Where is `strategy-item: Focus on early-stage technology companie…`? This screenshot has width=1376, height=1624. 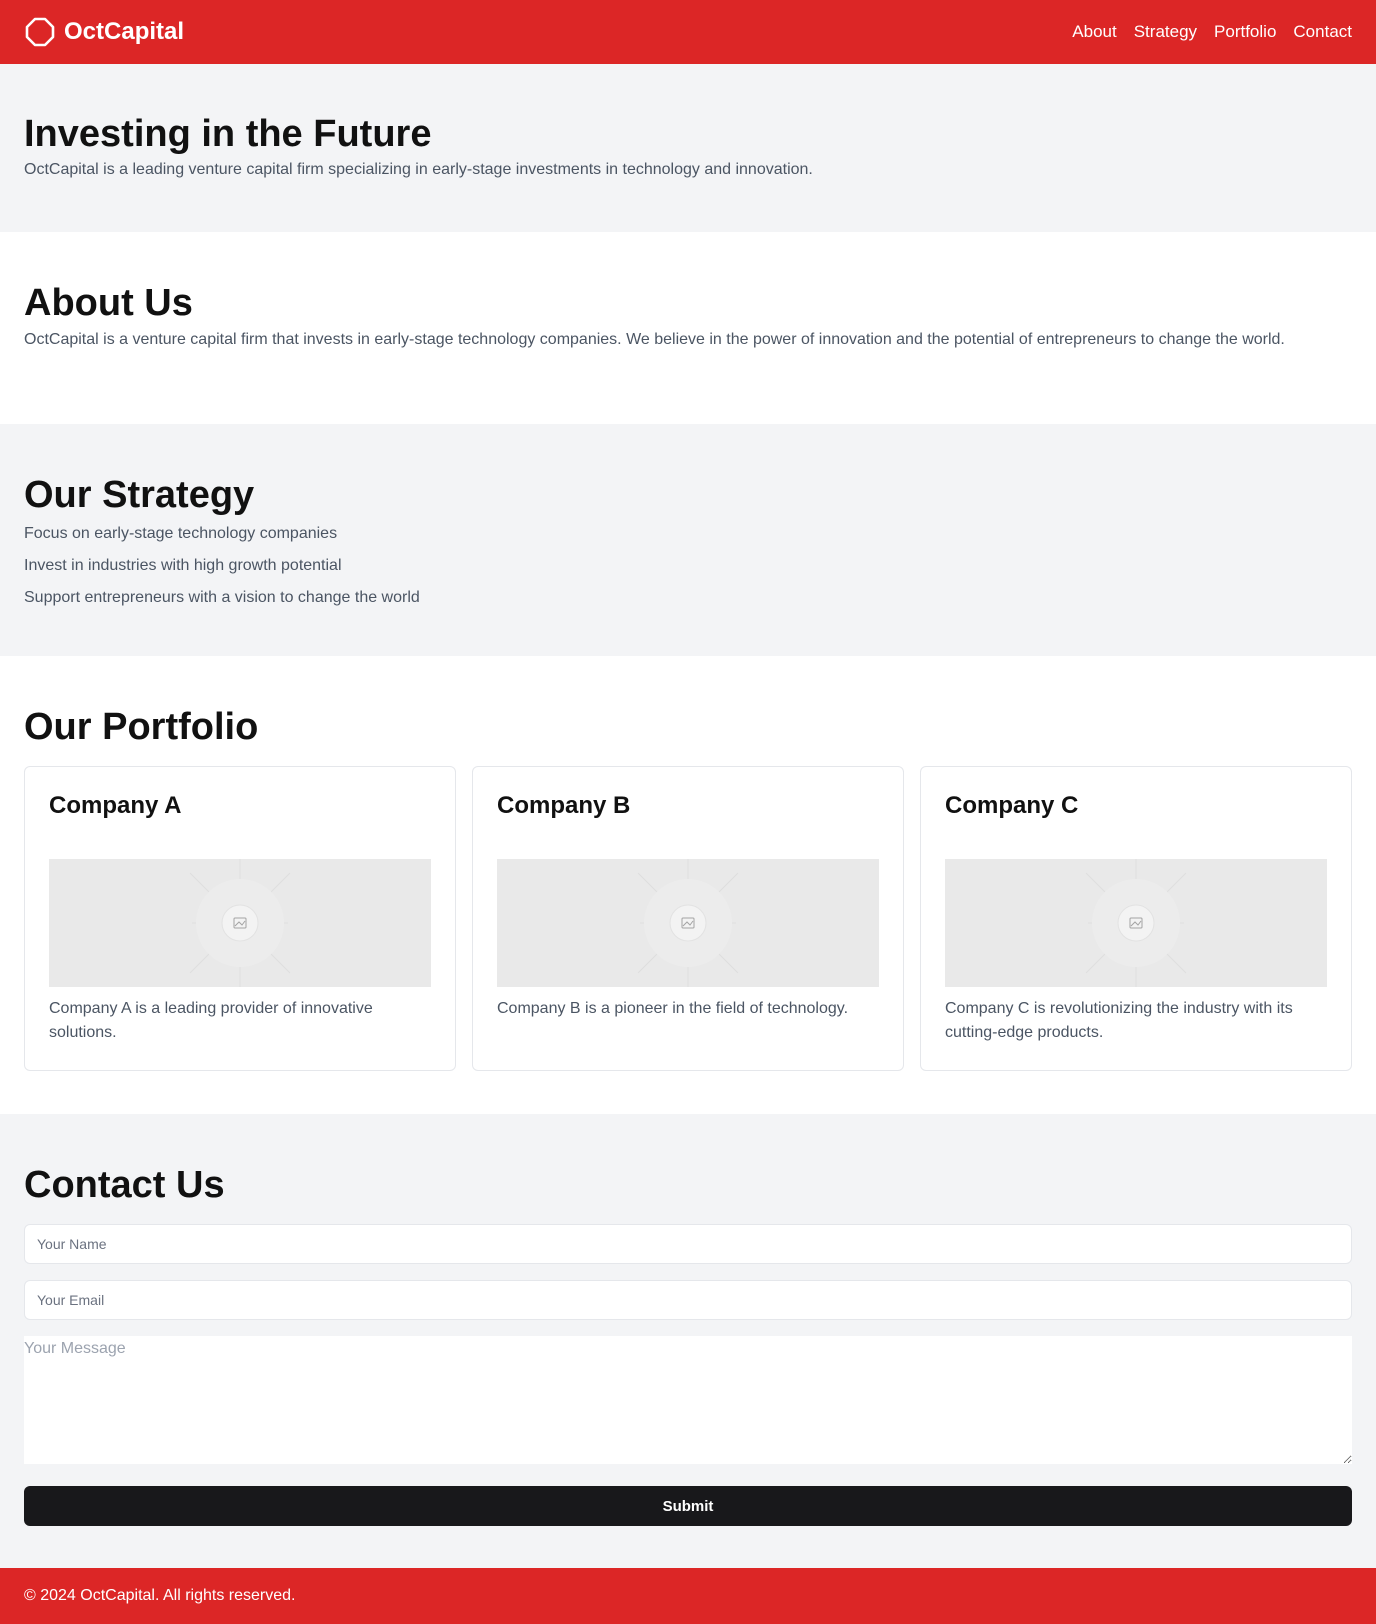 strategy-item: Focus on early-stage technology companie… is located at coordinates (181, 533).